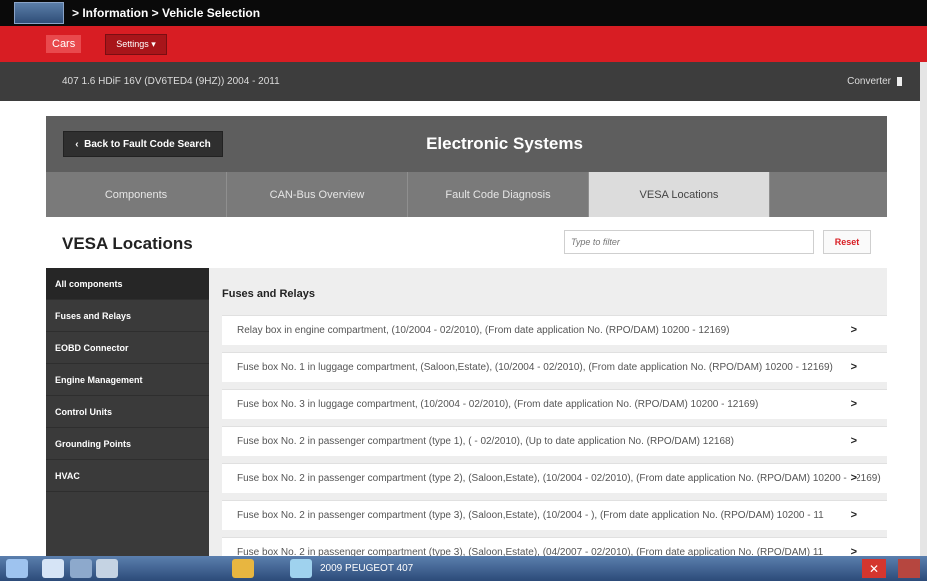 This screenshot has width=927, height=581. What do you see at coordinates (923, 291) in the screenshot?
I see `window-edge` at bounding box center [923, 291].